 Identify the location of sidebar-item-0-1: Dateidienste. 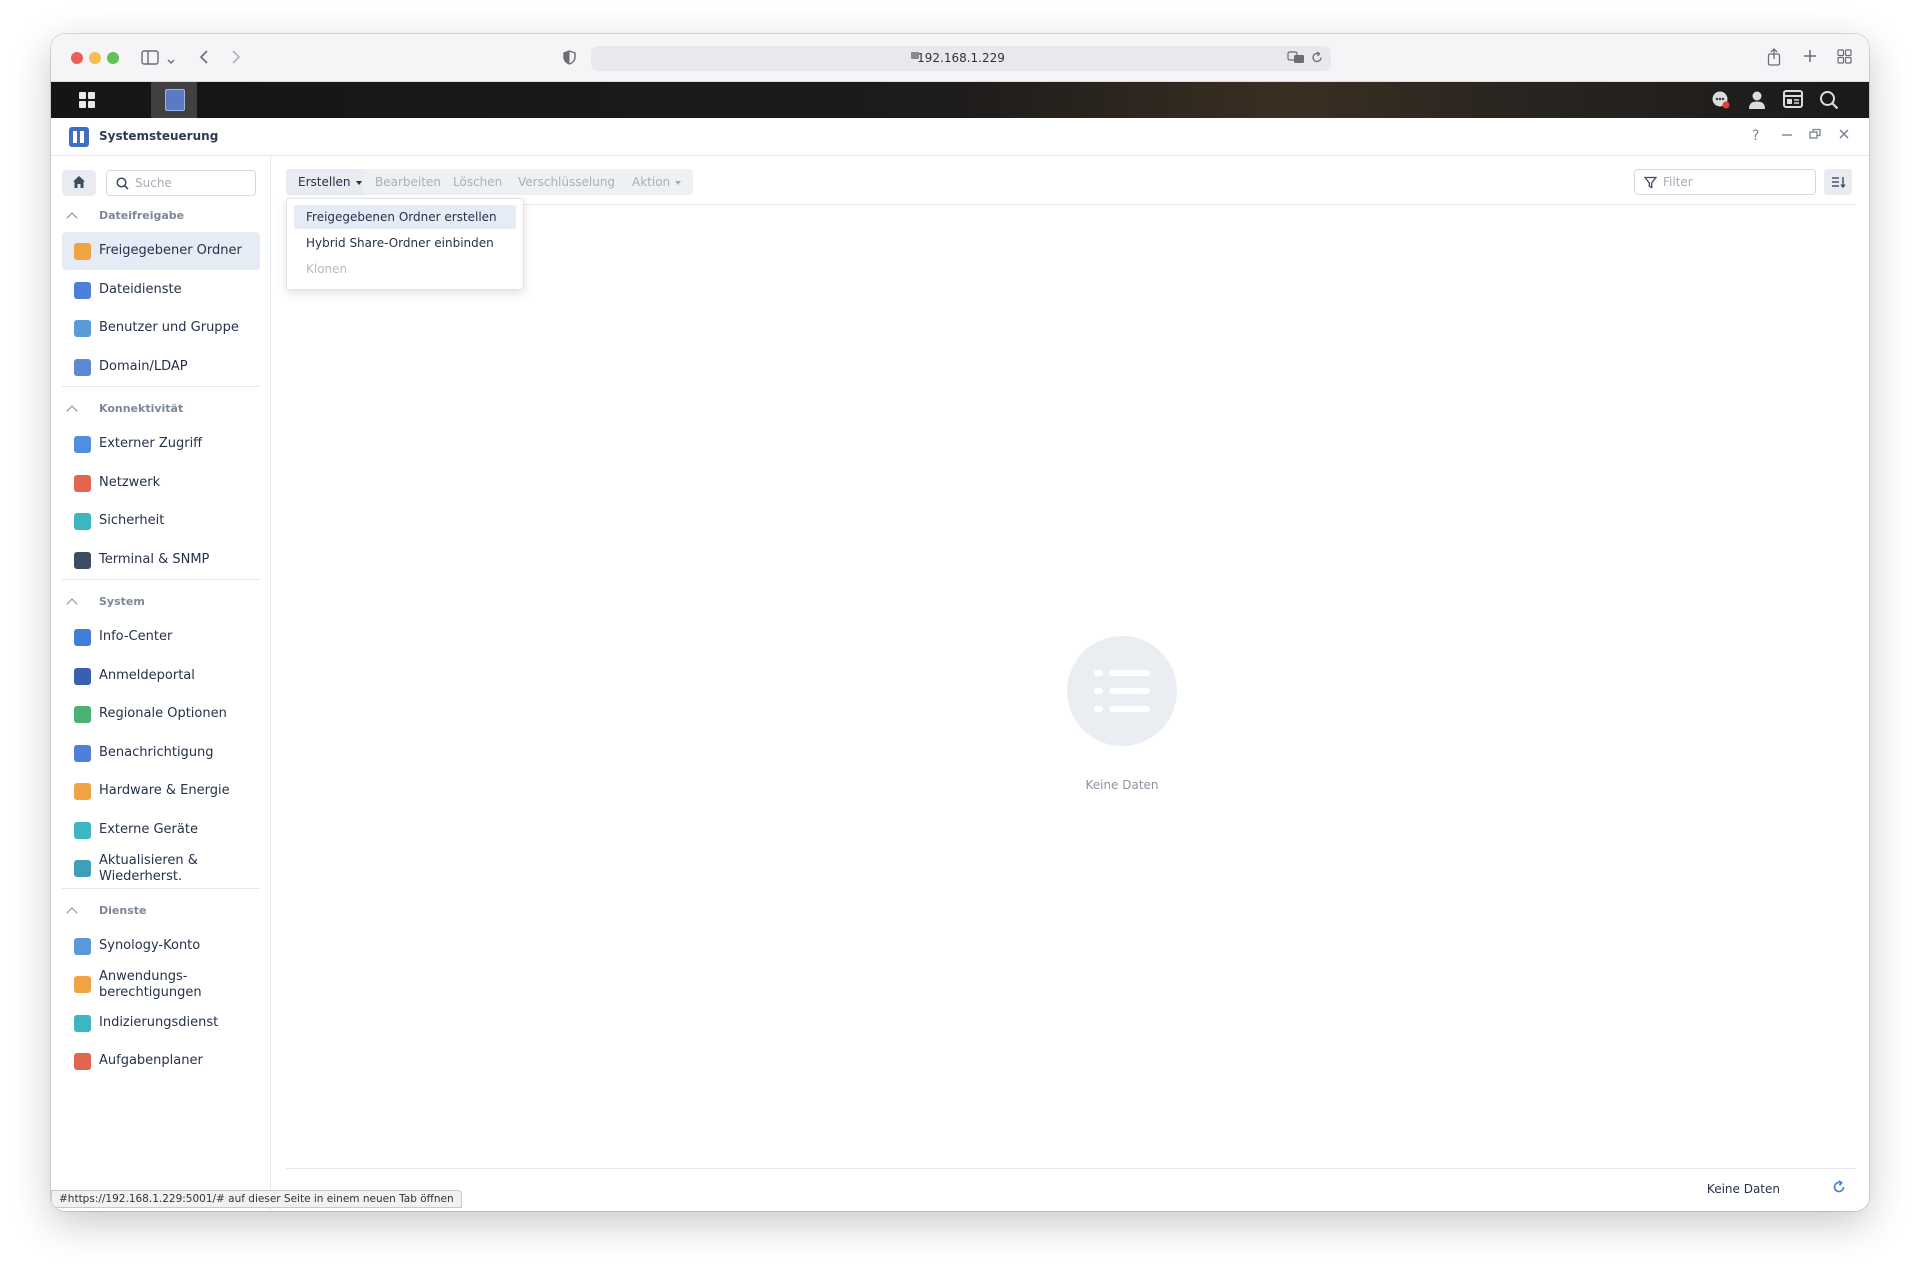
(161, 290).